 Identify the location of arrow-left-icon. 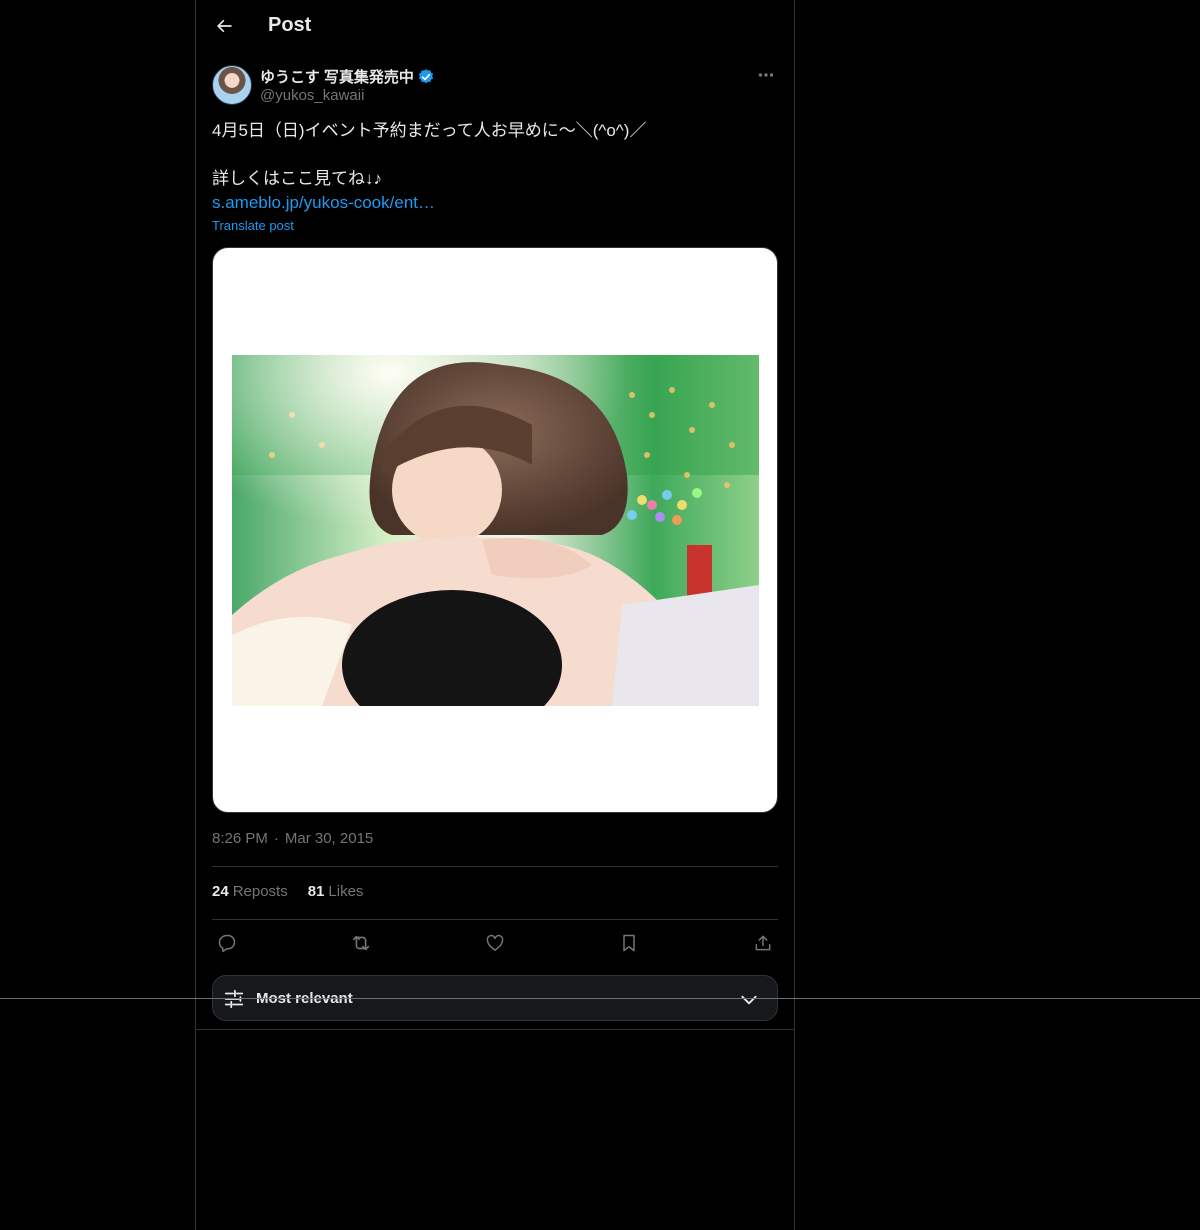
(224, 26).